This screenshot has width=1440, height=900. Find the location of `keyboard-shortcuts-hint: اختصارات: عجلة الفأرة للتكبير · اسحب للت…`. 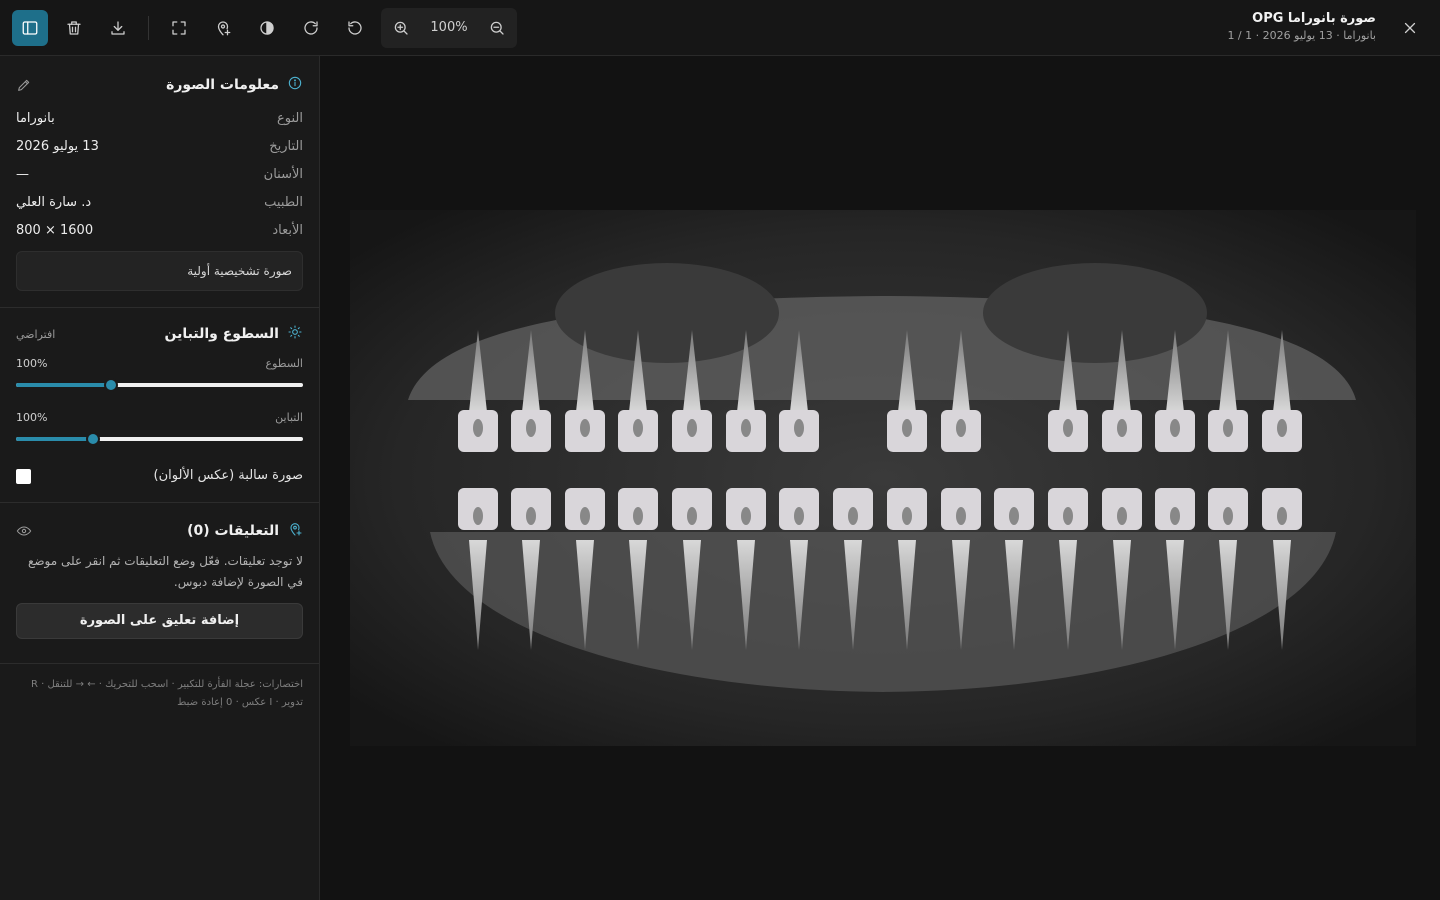

keyboard-shortcuts-hint: اختصارات: عجلة الفأرة للتكبير · اسحب للت… is located at coordinates (159, 694).